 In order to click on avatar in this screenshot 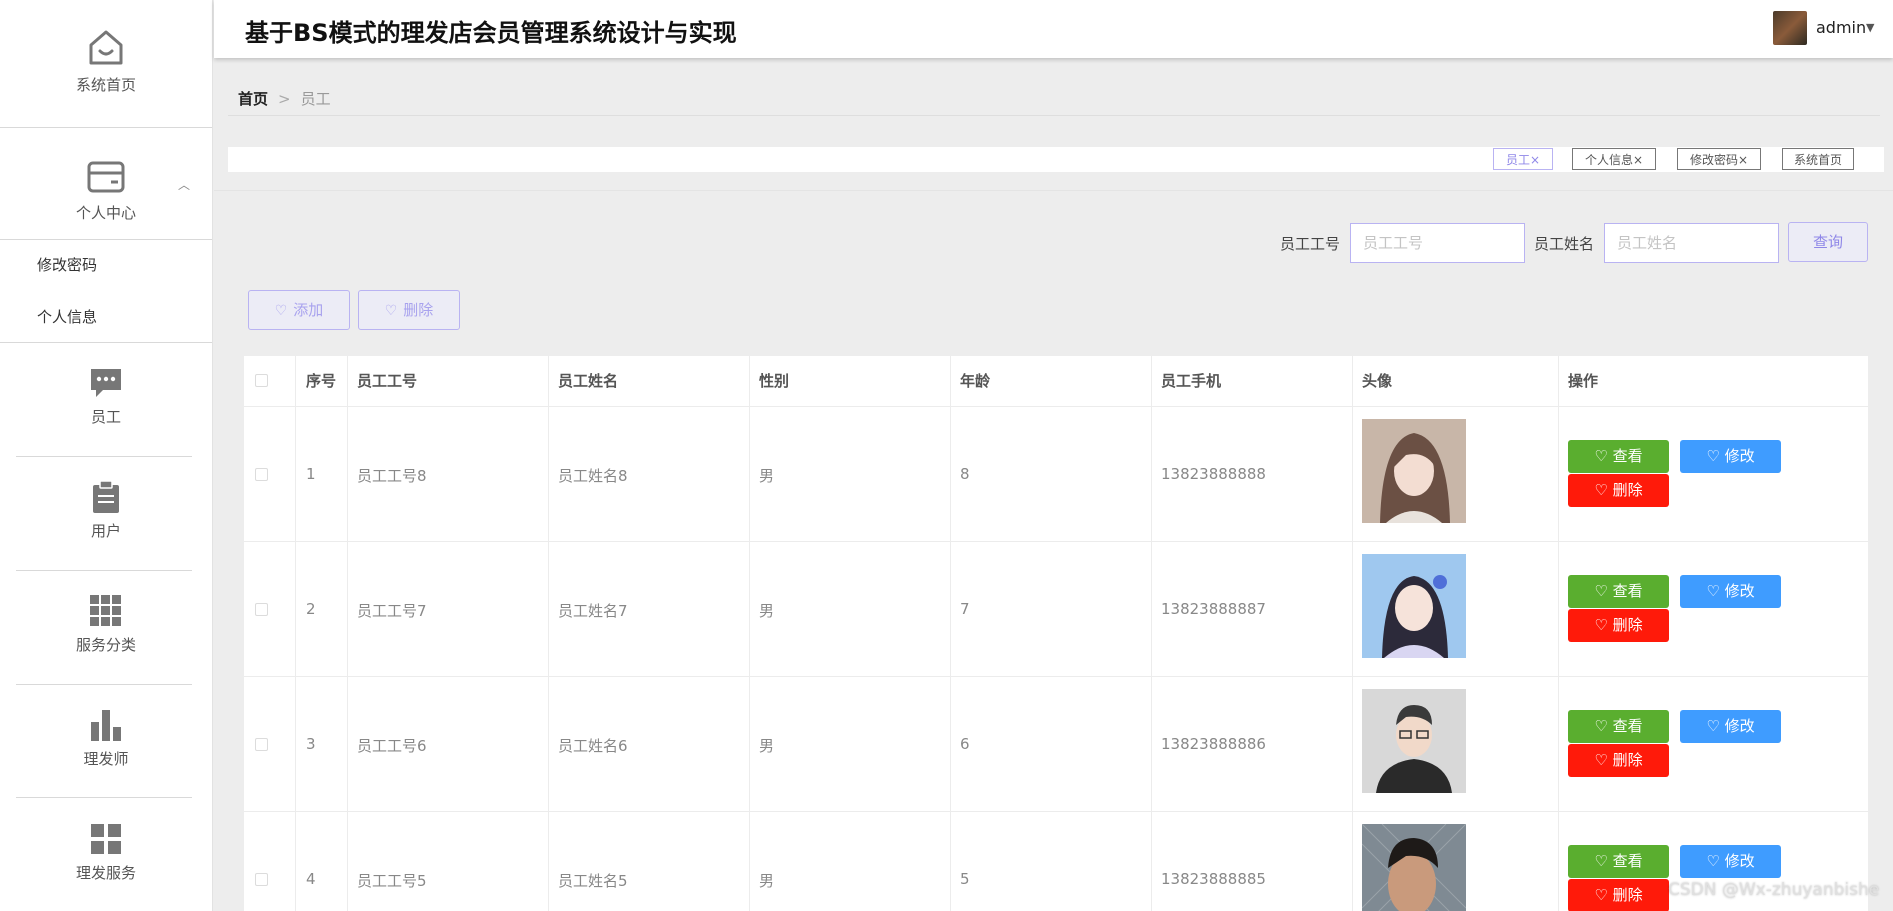, I will do `click(1790, 28)`.